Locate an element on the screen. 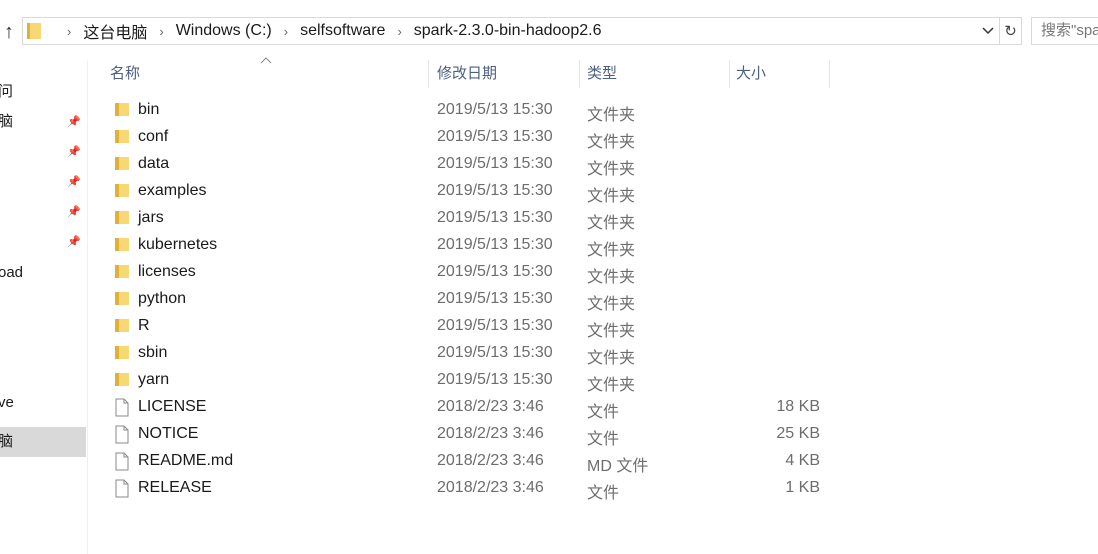 The height and width of the screenshot is (554, 1098). column-header-date: 修改日期 is located at coordinates (508, 74).